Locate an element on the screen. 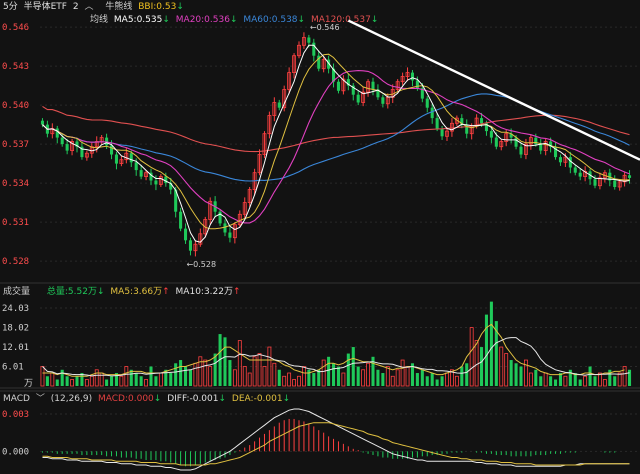 The height and width of the screenshot is (474, 640). price-tick-label: 0.531 is located at coordinates (15, 223).